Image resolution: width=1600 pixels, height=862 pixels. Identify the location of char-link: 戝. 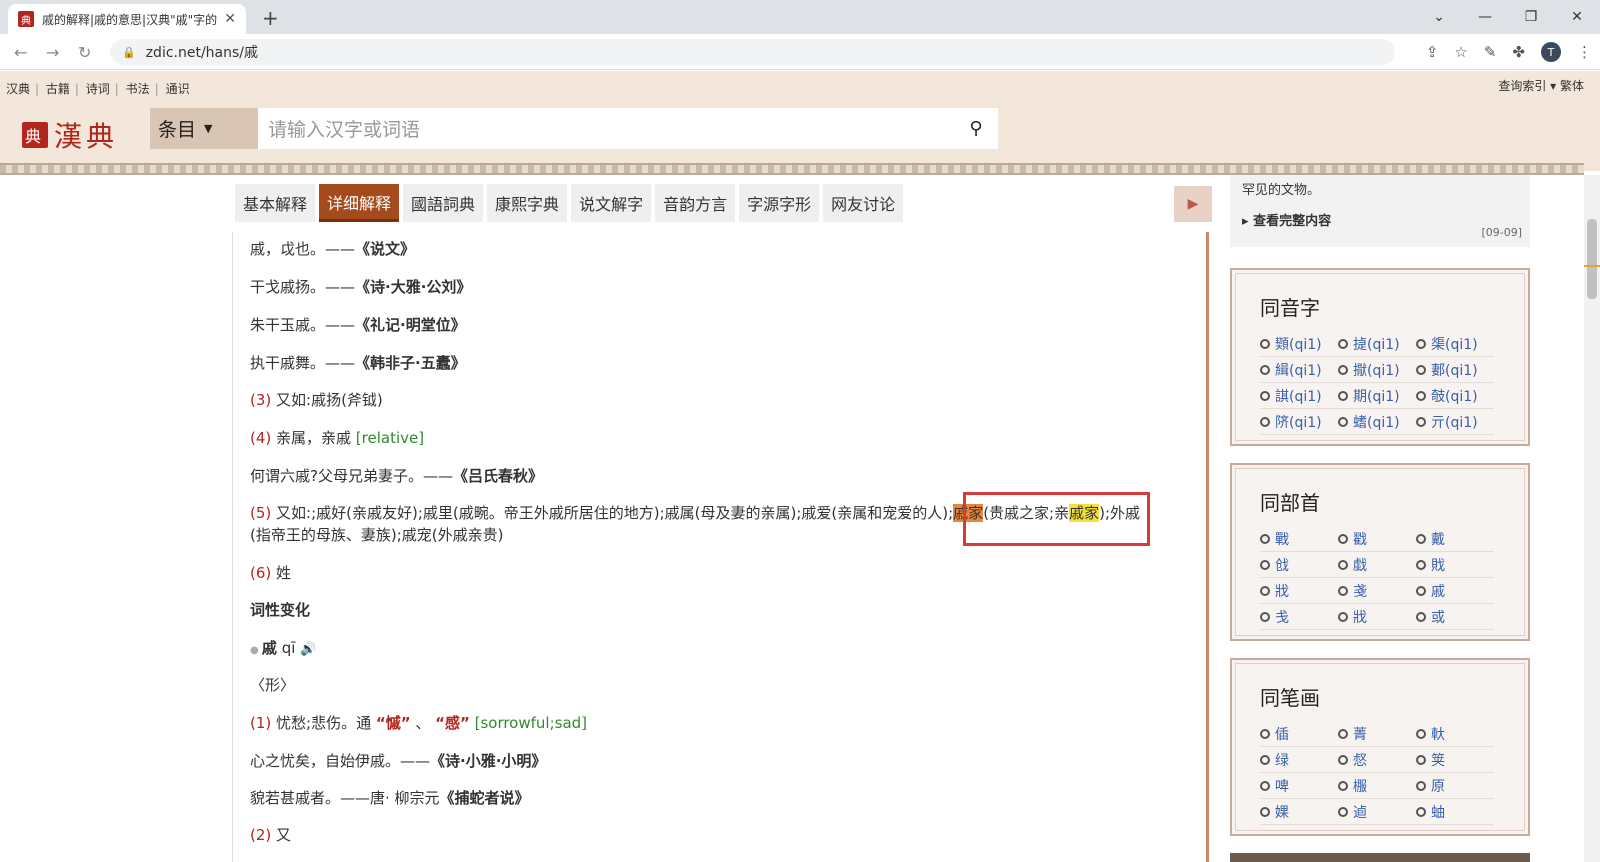
(1455, 565).